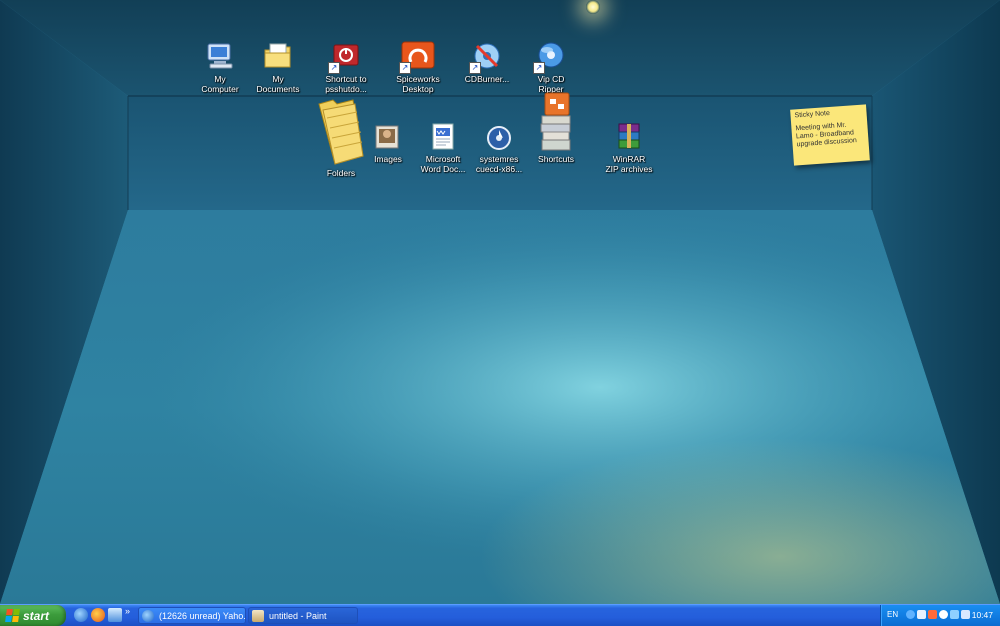 The height and width of the screenshot is (626, 1000). What do you see at coordinates (115, 615) in the screenshot?
I see `show-desktop-icon` at bounding box center [115, 615].